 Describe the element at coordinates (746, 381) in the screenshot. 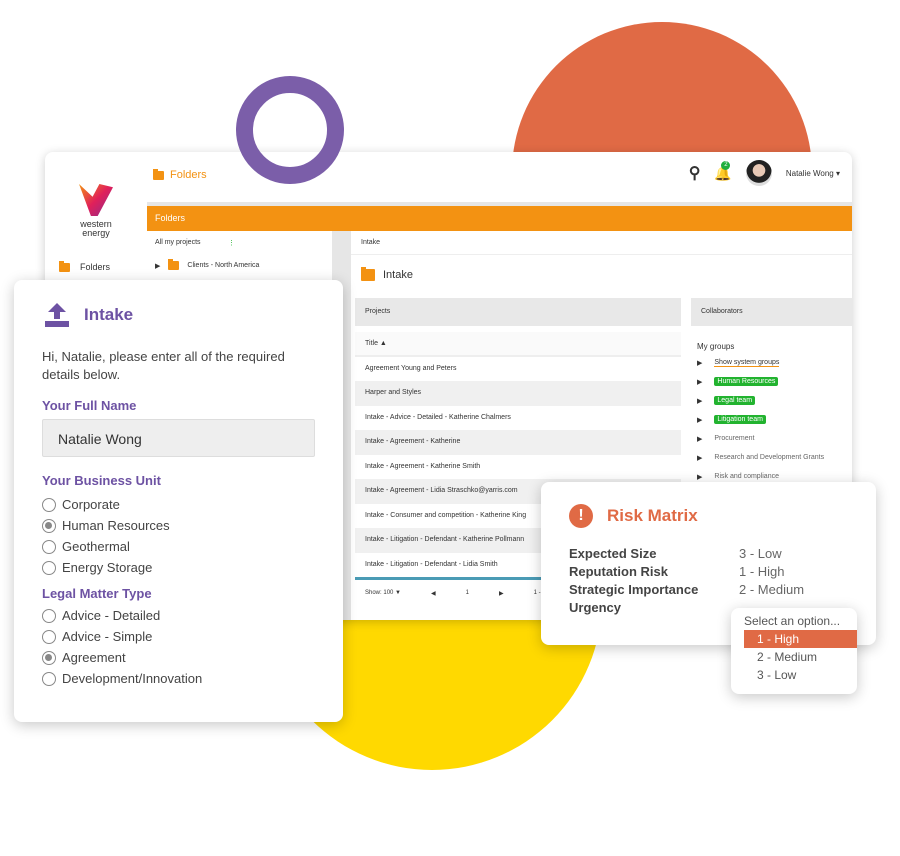

I see `group-label: Human Resources` at that location.